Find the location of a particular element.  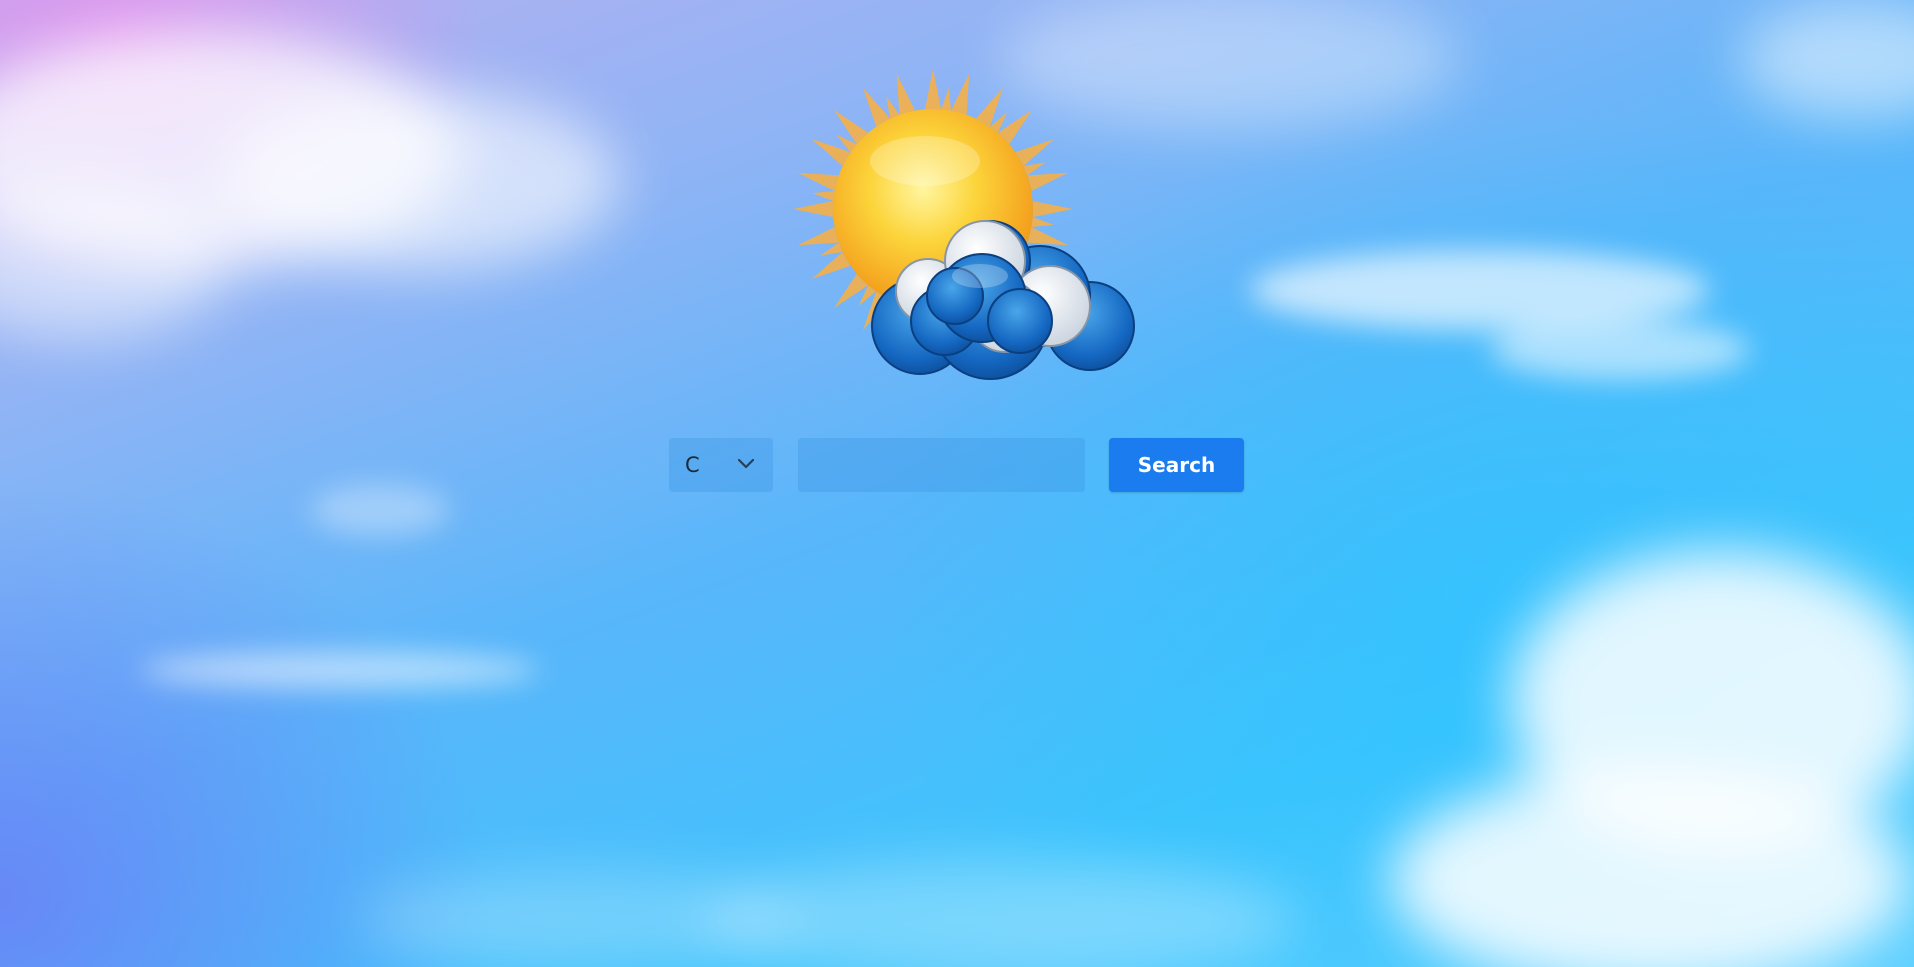

search-bar: C Search is located at coordinates (956, 465).